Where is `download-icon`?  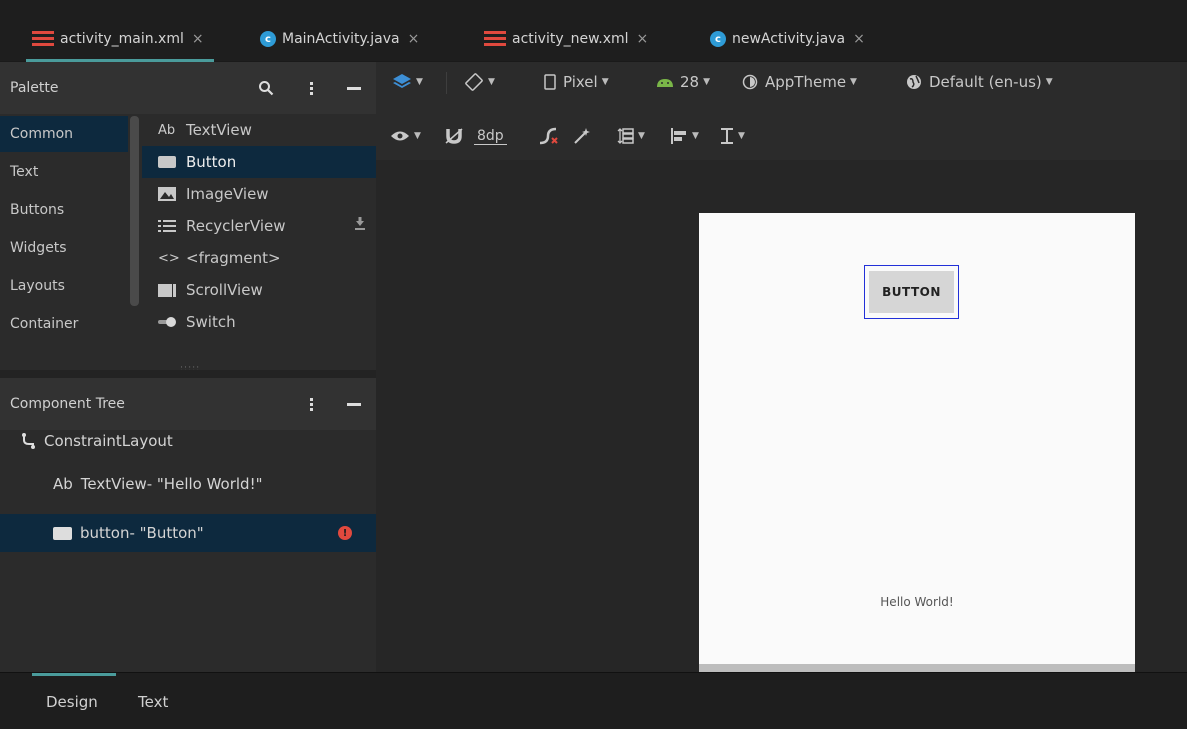
download-icon is located at coordinates (360, 226).